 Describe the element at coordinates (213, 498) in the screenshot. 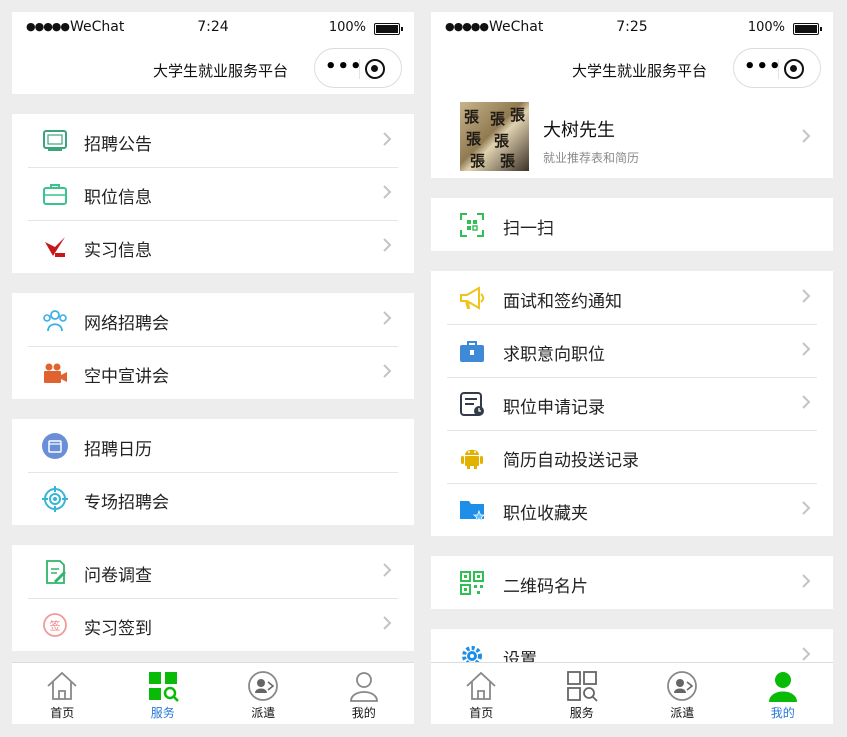

I see `menu-item-special-job-fair: 专场招聘会` at that location.